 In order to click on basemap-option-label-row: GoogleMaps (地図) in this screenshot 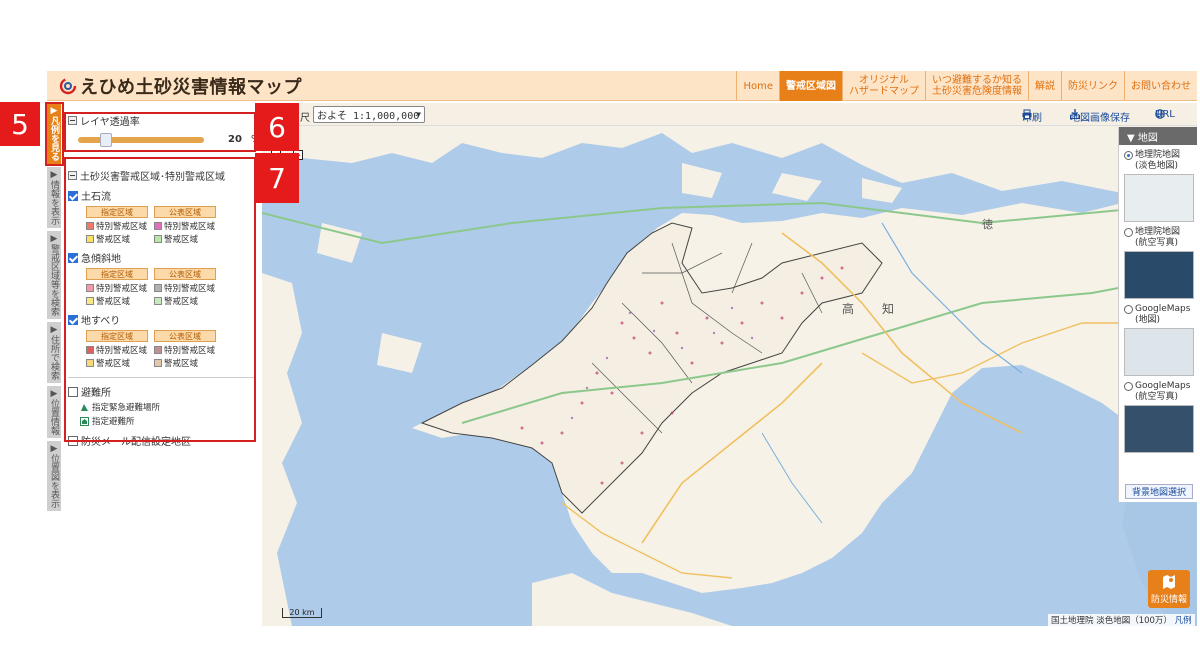, I will do `click(1160, 315)`.